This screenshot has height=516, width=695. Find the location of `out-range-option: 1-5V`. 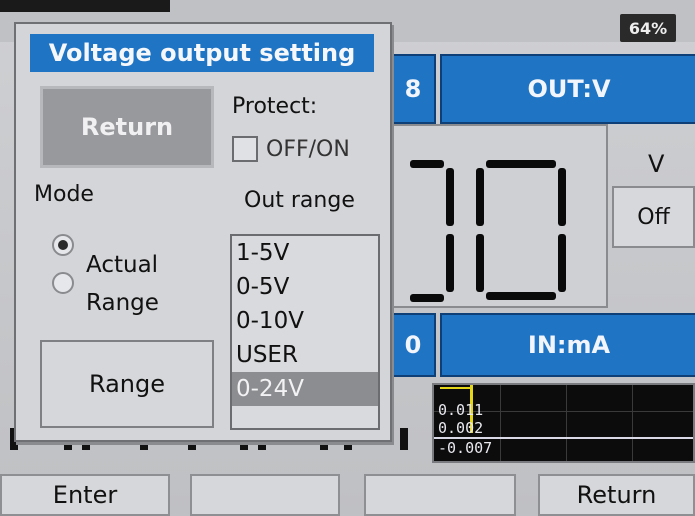

out-range-option: 1-5V is located at coordinates (305, 253).